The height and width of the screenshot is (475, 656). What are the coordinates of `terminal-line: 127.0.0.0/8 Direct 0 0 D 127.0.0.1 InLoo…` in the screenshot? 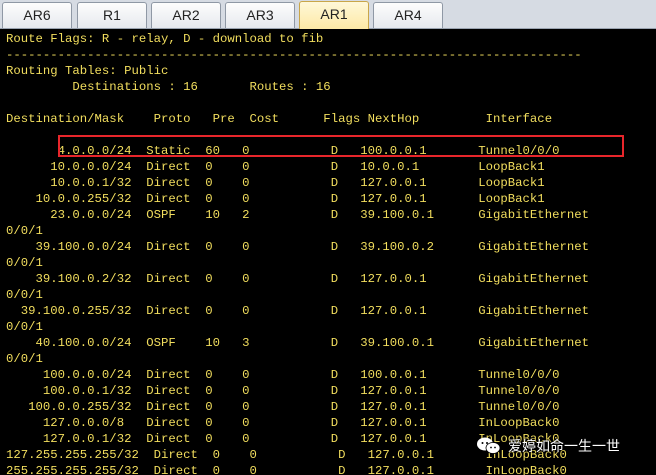 It's located at (283, 423).